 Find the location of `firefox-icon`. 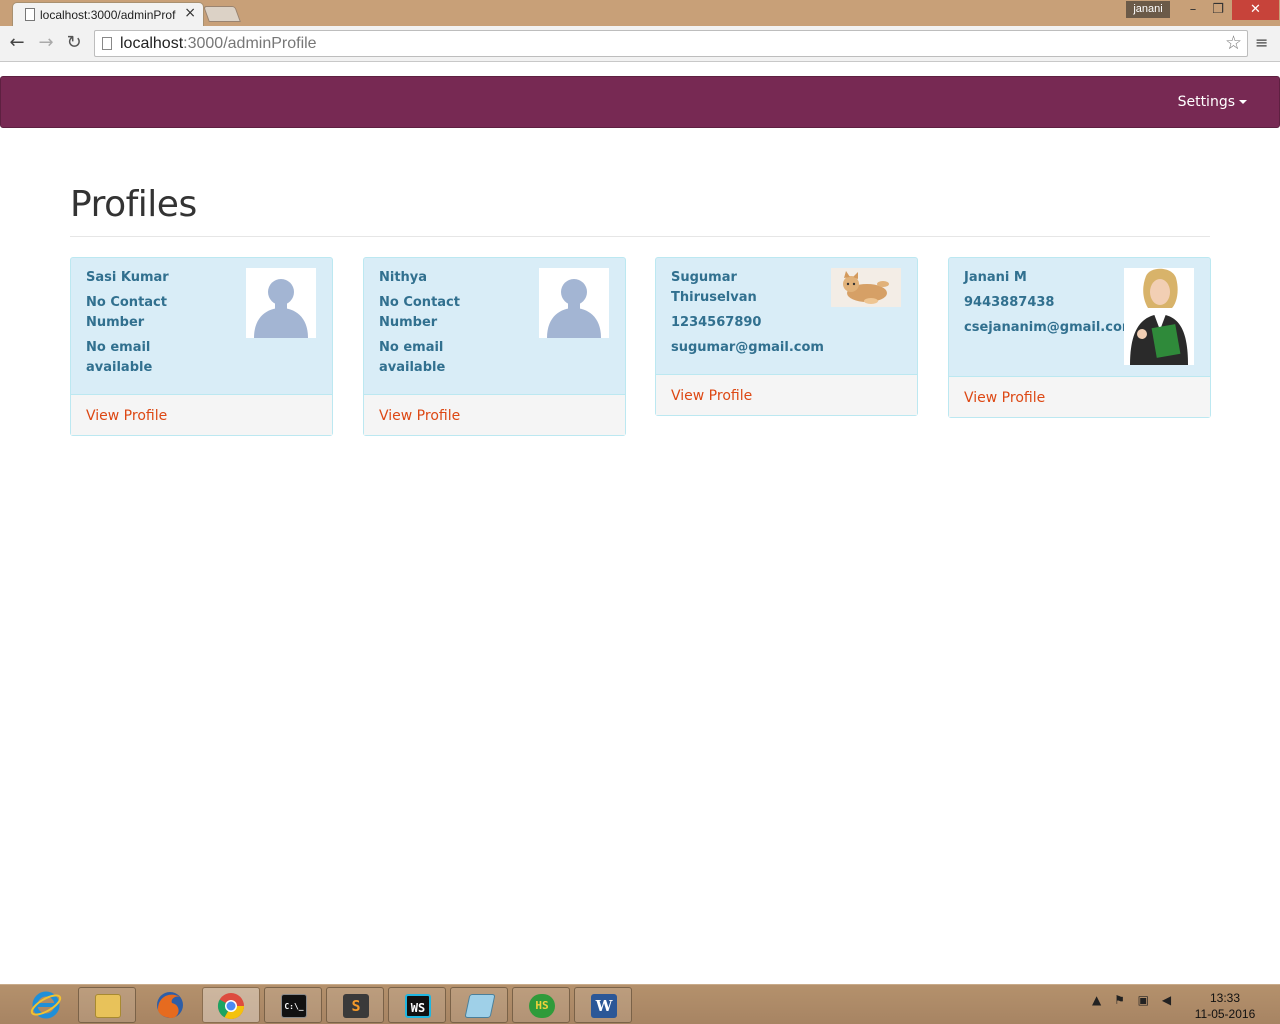

firefox-icon is located at coordinates (170, 1005).